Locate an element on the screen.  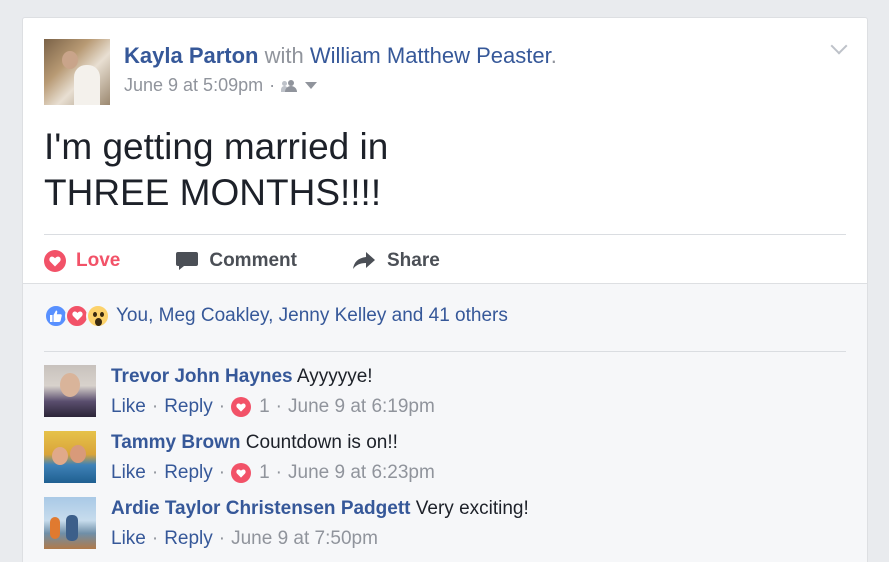
comment-bubble-icon is located at coordinates (187, 261).